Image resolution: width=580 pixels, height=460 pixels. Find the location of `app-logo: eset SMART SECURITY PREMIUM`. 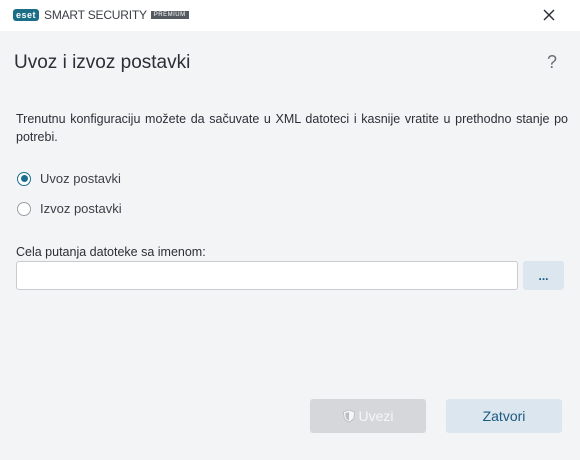

app-logo: eset SMART SECURITY PREMIUM is located at coordinates (101, 15).